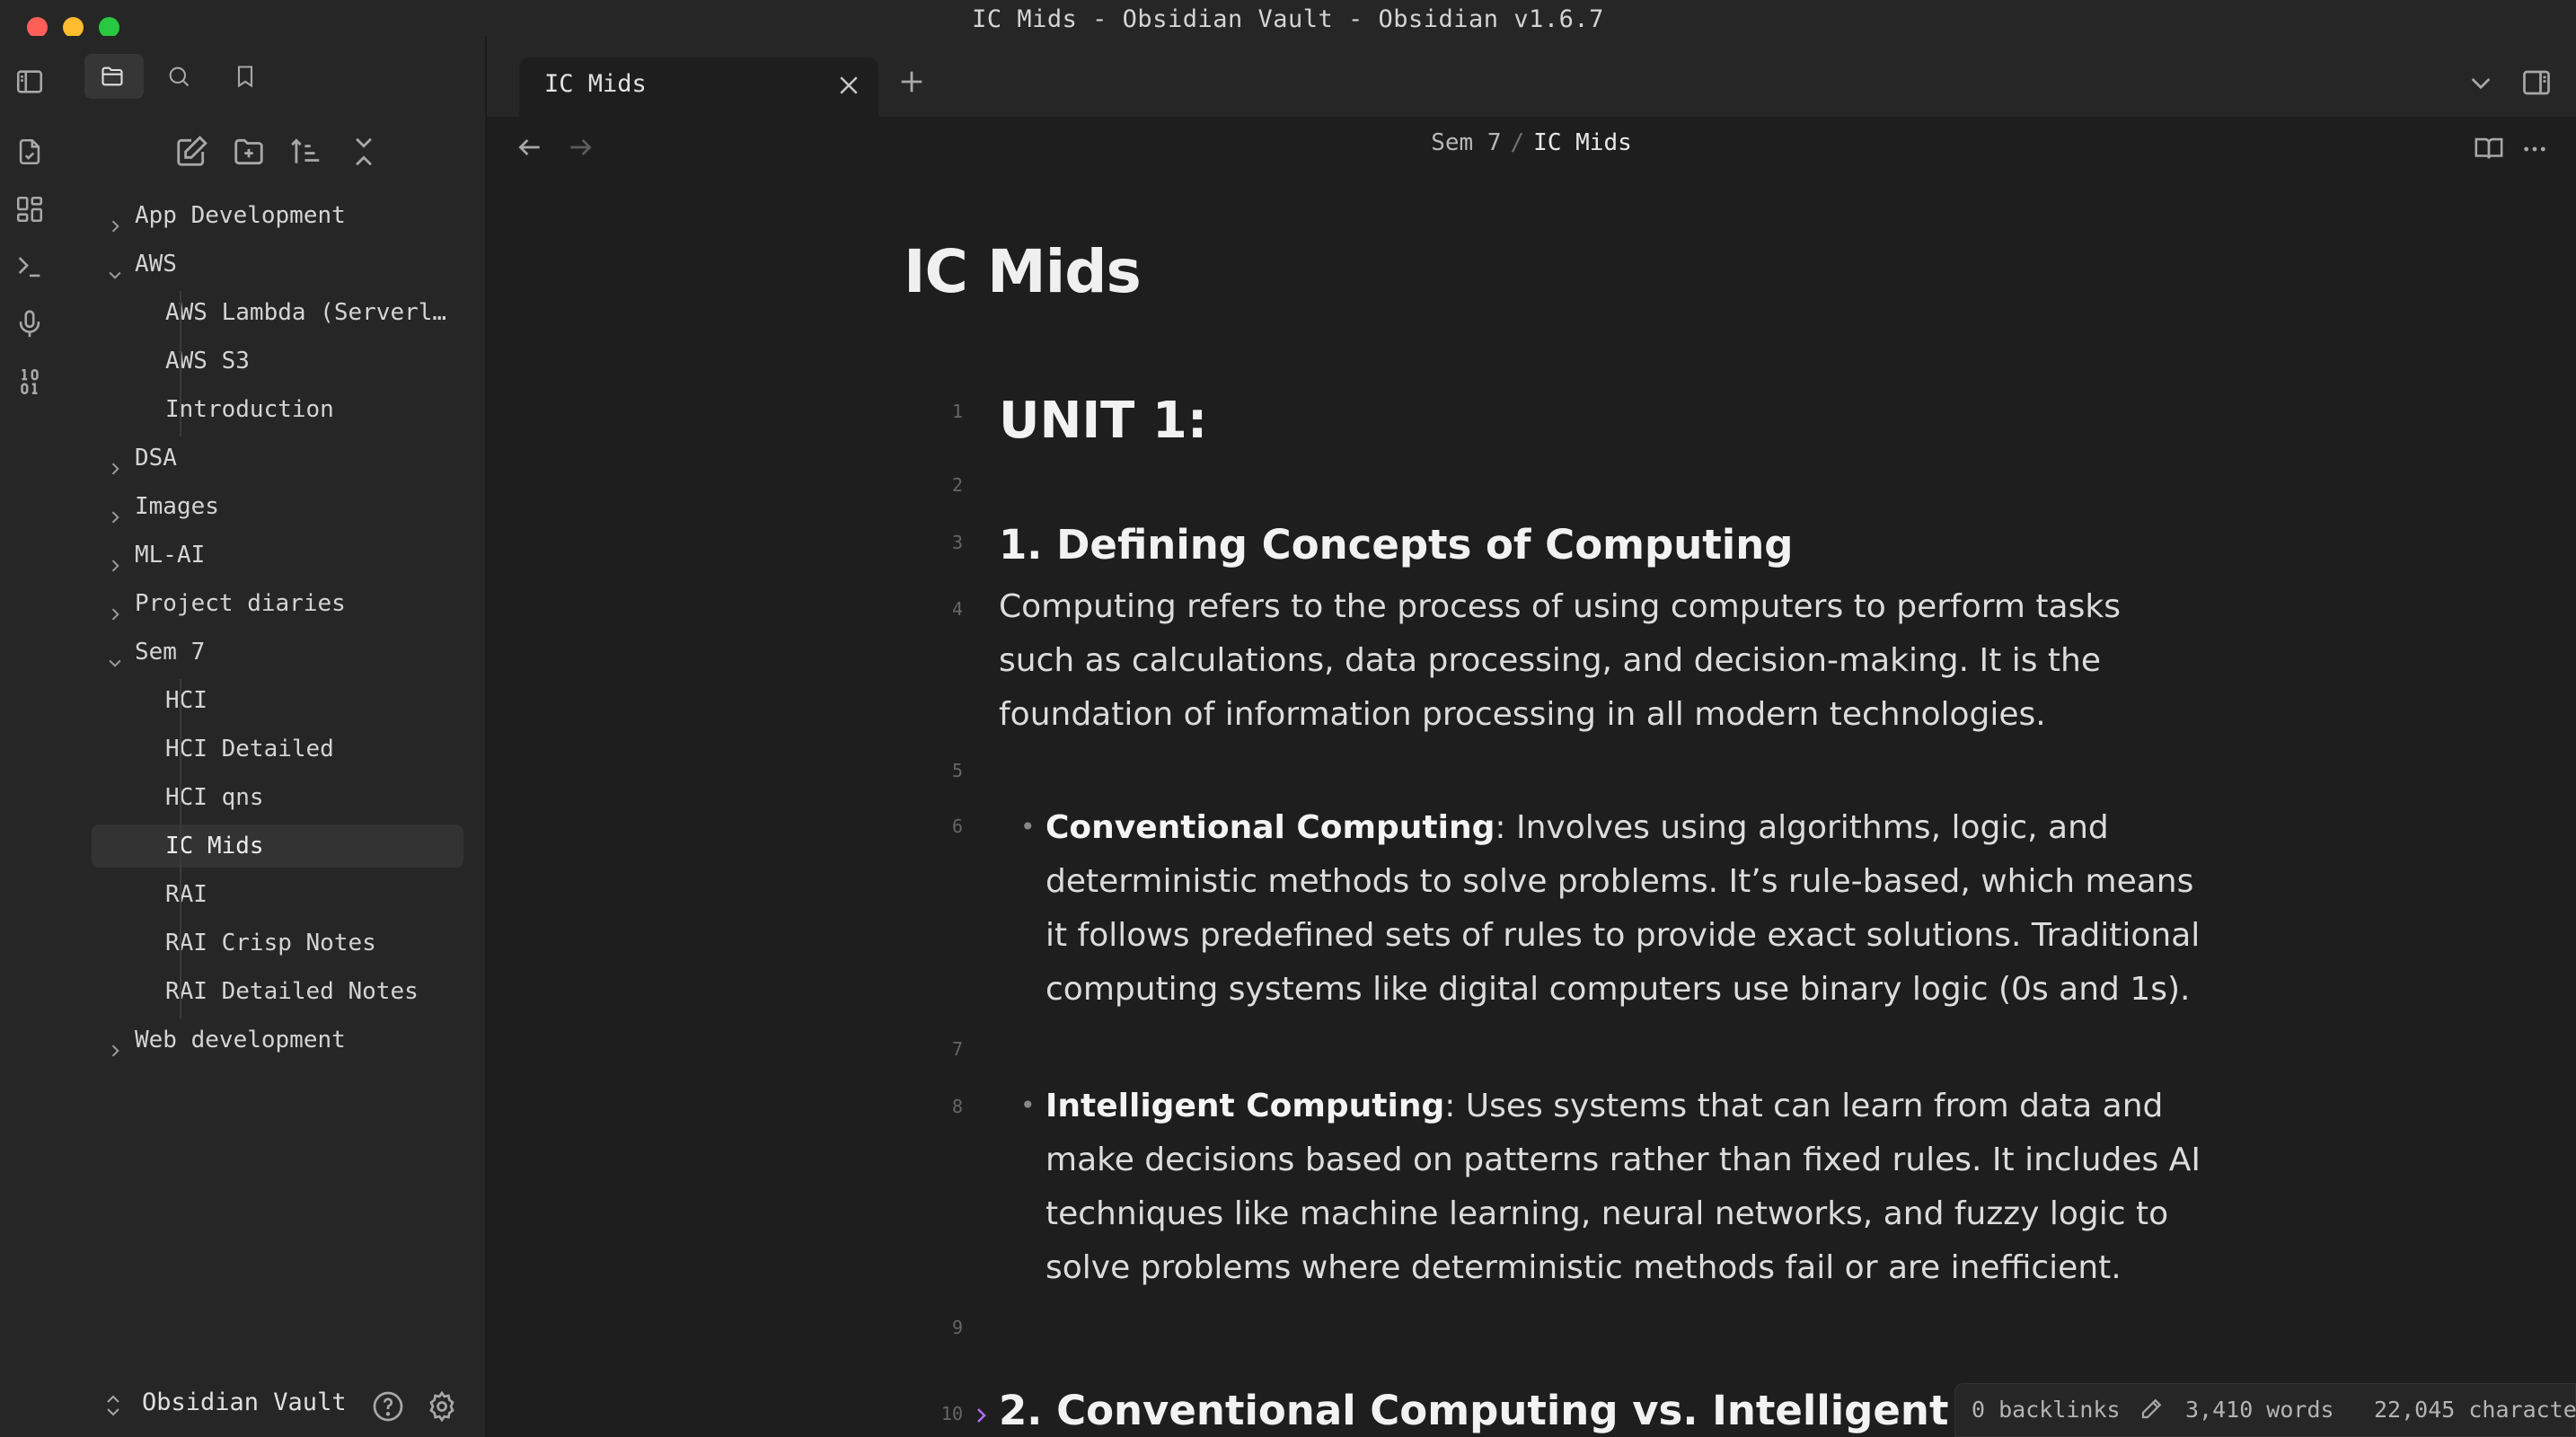 The height and width of the screenshot is (1437, 2576). I want to click on new-tab-icon, so click(911, 81).